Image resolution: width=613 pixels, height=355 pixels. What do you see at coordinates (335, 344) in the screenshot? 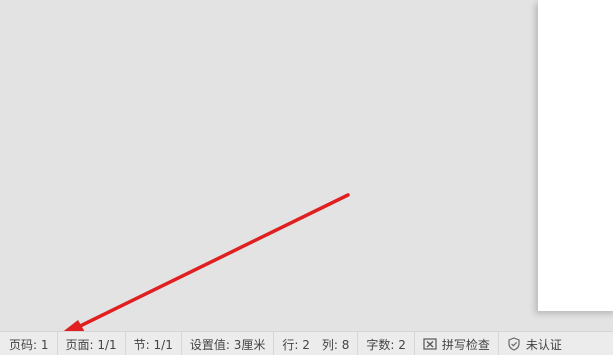
I see `column-label: 列: 8` at bounding box center [335, 344].